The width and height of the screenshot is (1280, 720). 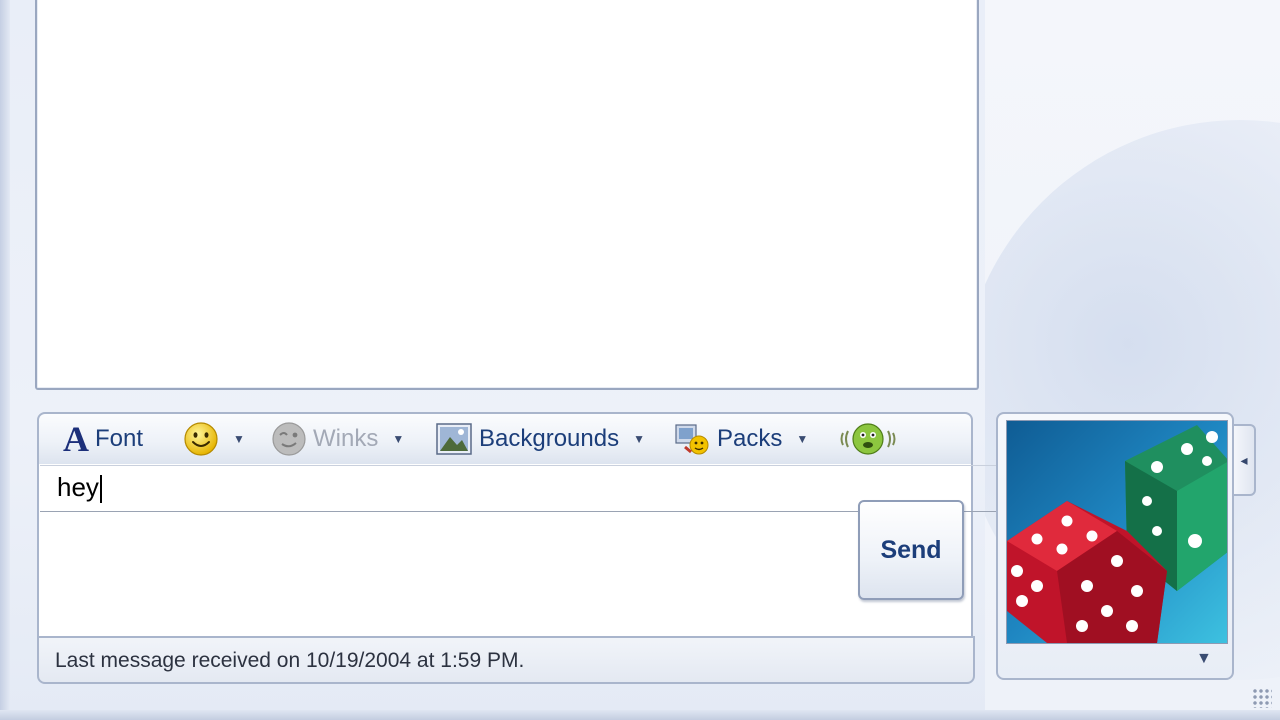 I want to click on backgrounds-icon, so click(x=454, y=439).